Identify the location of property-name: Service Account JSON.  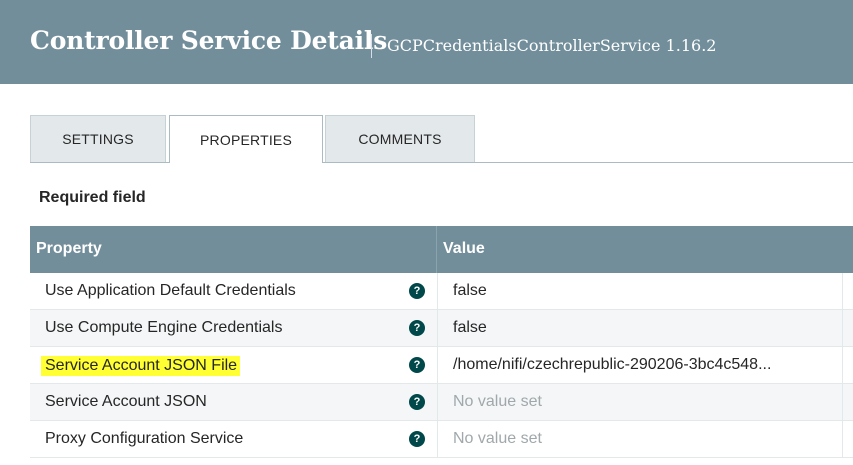
(126, 401).